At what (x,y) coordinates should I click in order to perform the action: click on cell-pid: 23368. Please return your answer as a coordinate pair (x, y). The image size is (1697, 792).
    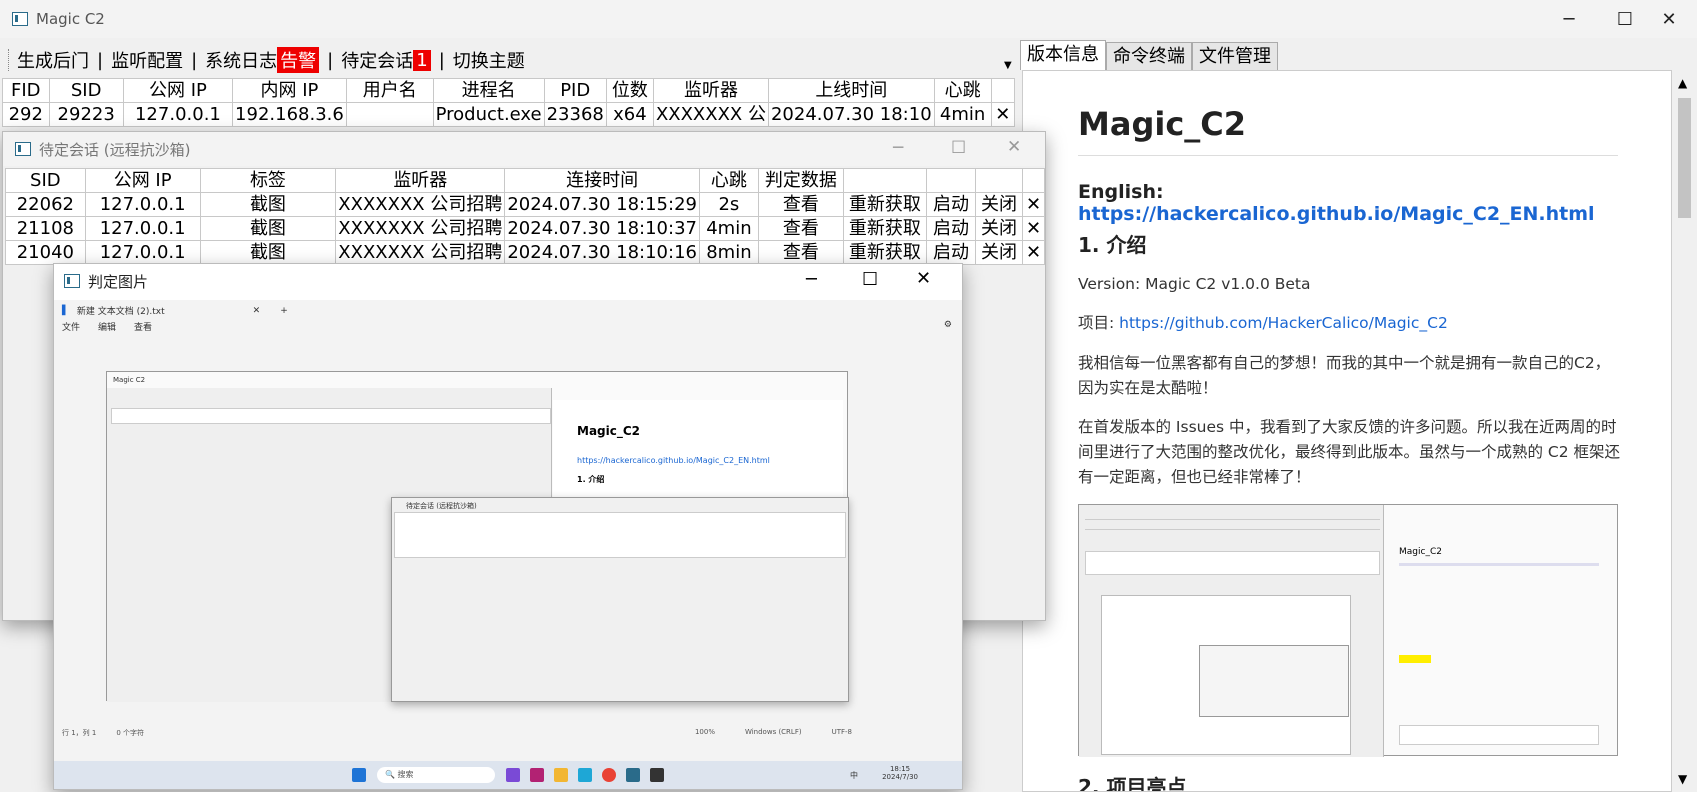
    Looking at the image, I should click on (575, 114).